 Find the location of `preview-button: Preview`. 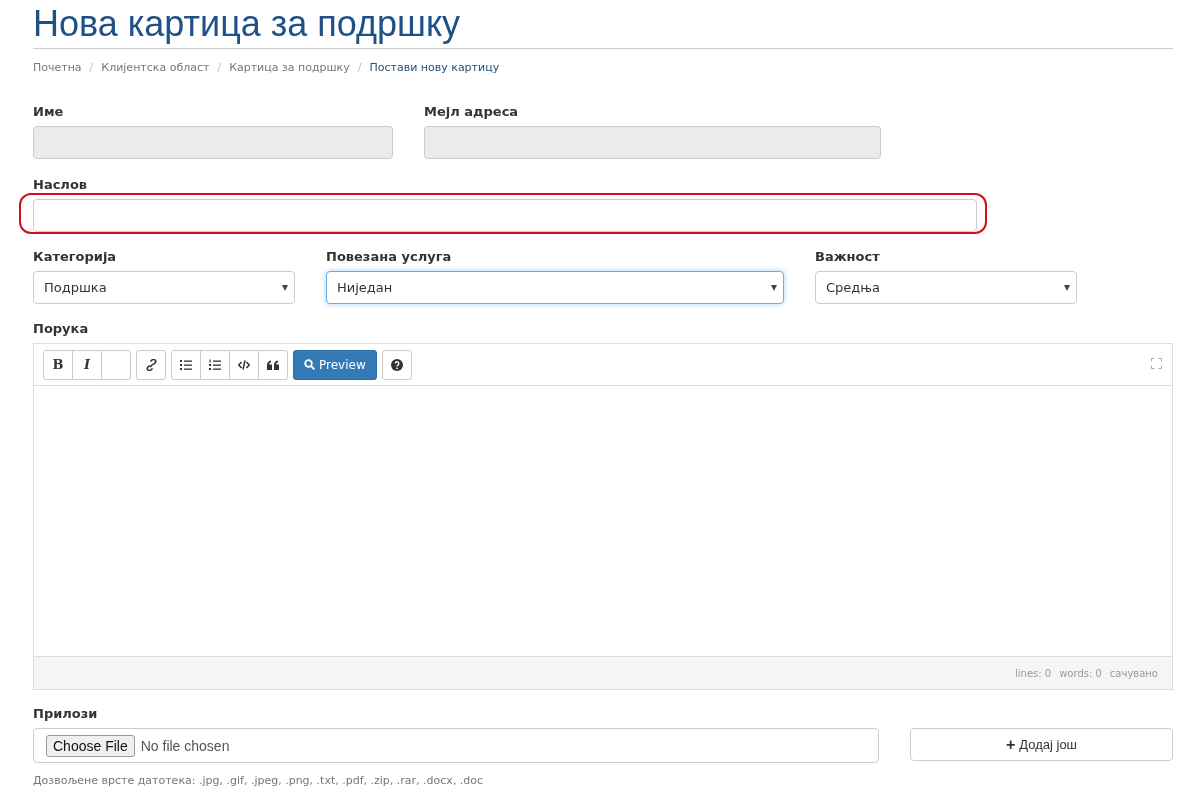

preview-button: Preview is located at coordinates (335, 364).